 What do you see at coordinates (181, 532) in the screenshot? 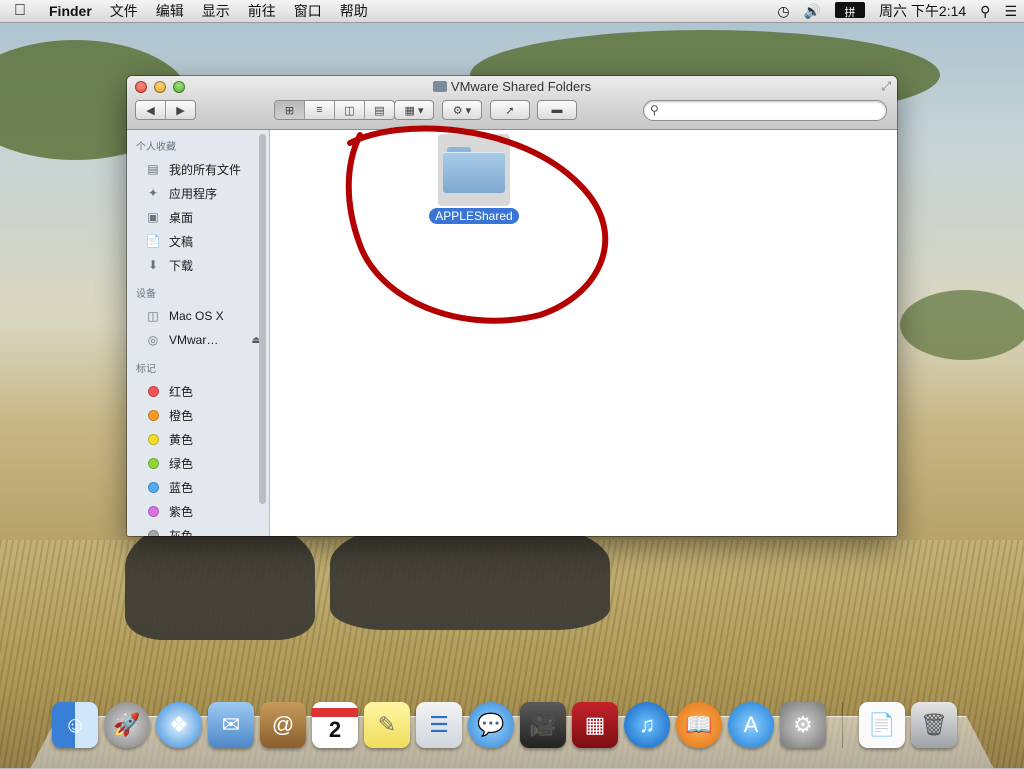
I see `sidebar-item-label: 灰色` at bounding box center [181, 532].